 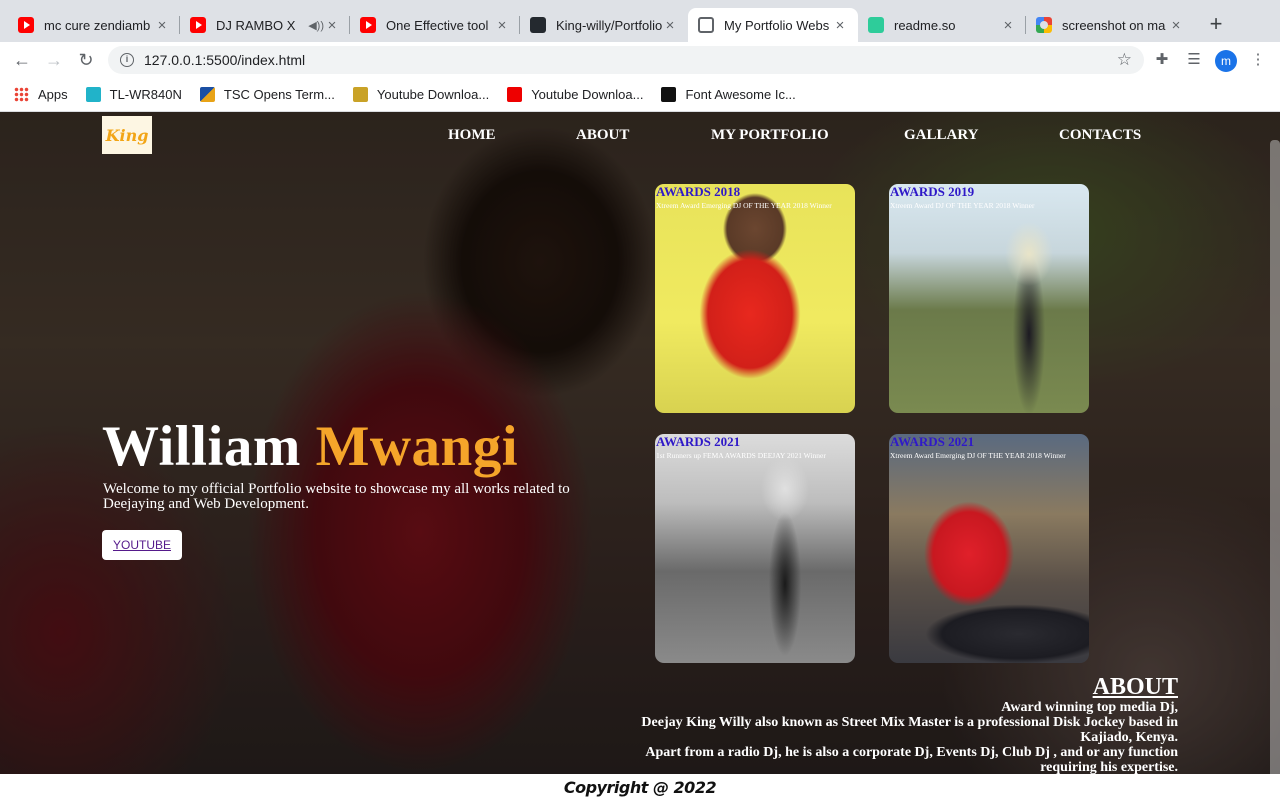 What do you see at coordinates (698, 191) in the screenshot?
I see `award-title: AWARDS 2018` at bounding box center [698, 191].